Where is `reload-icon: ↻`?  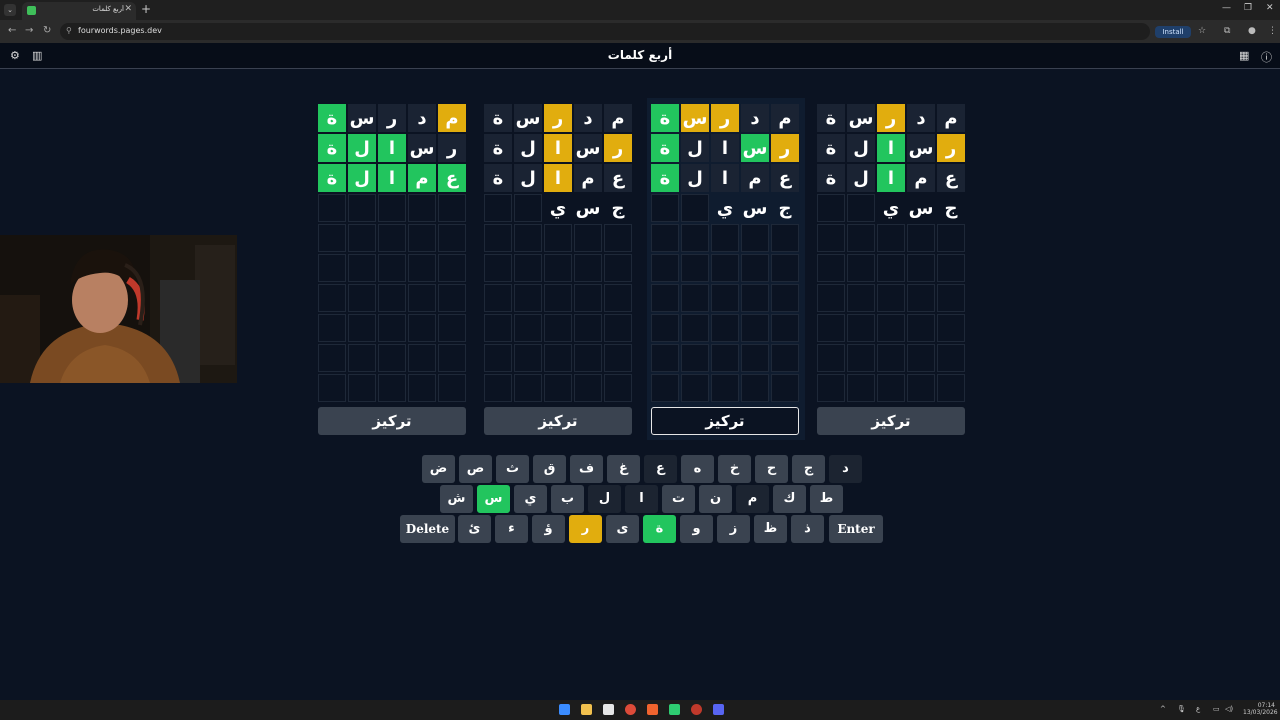 reload-icon: ↻ is located at coordinates (47, 30).